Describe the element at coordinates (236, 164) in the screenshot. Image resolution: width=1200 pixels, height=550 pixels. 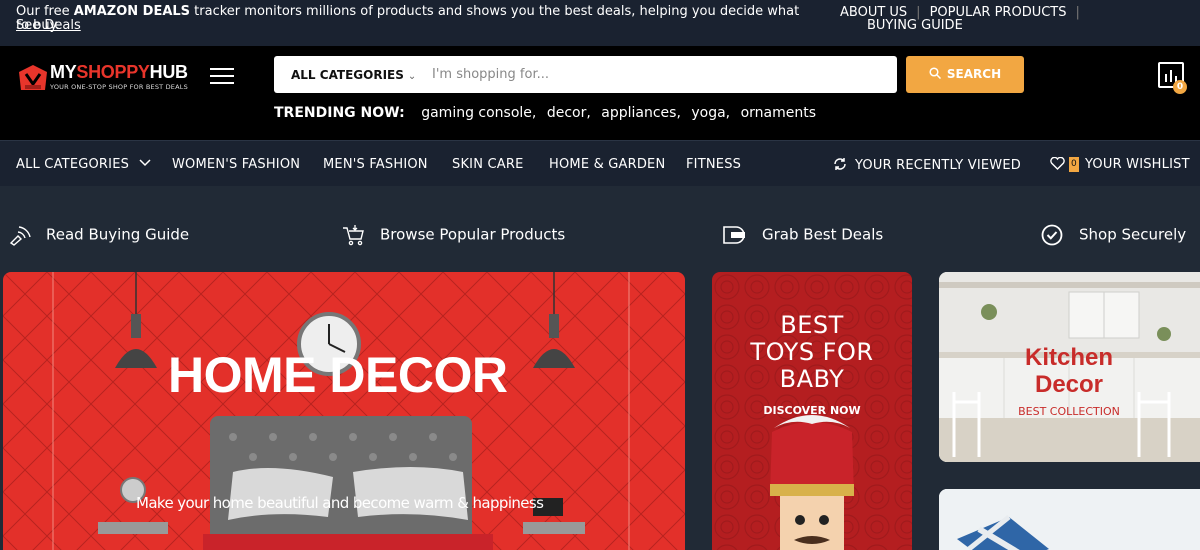
I see `nav-womens-fashion: WOMEN'S FASHION` at that location.